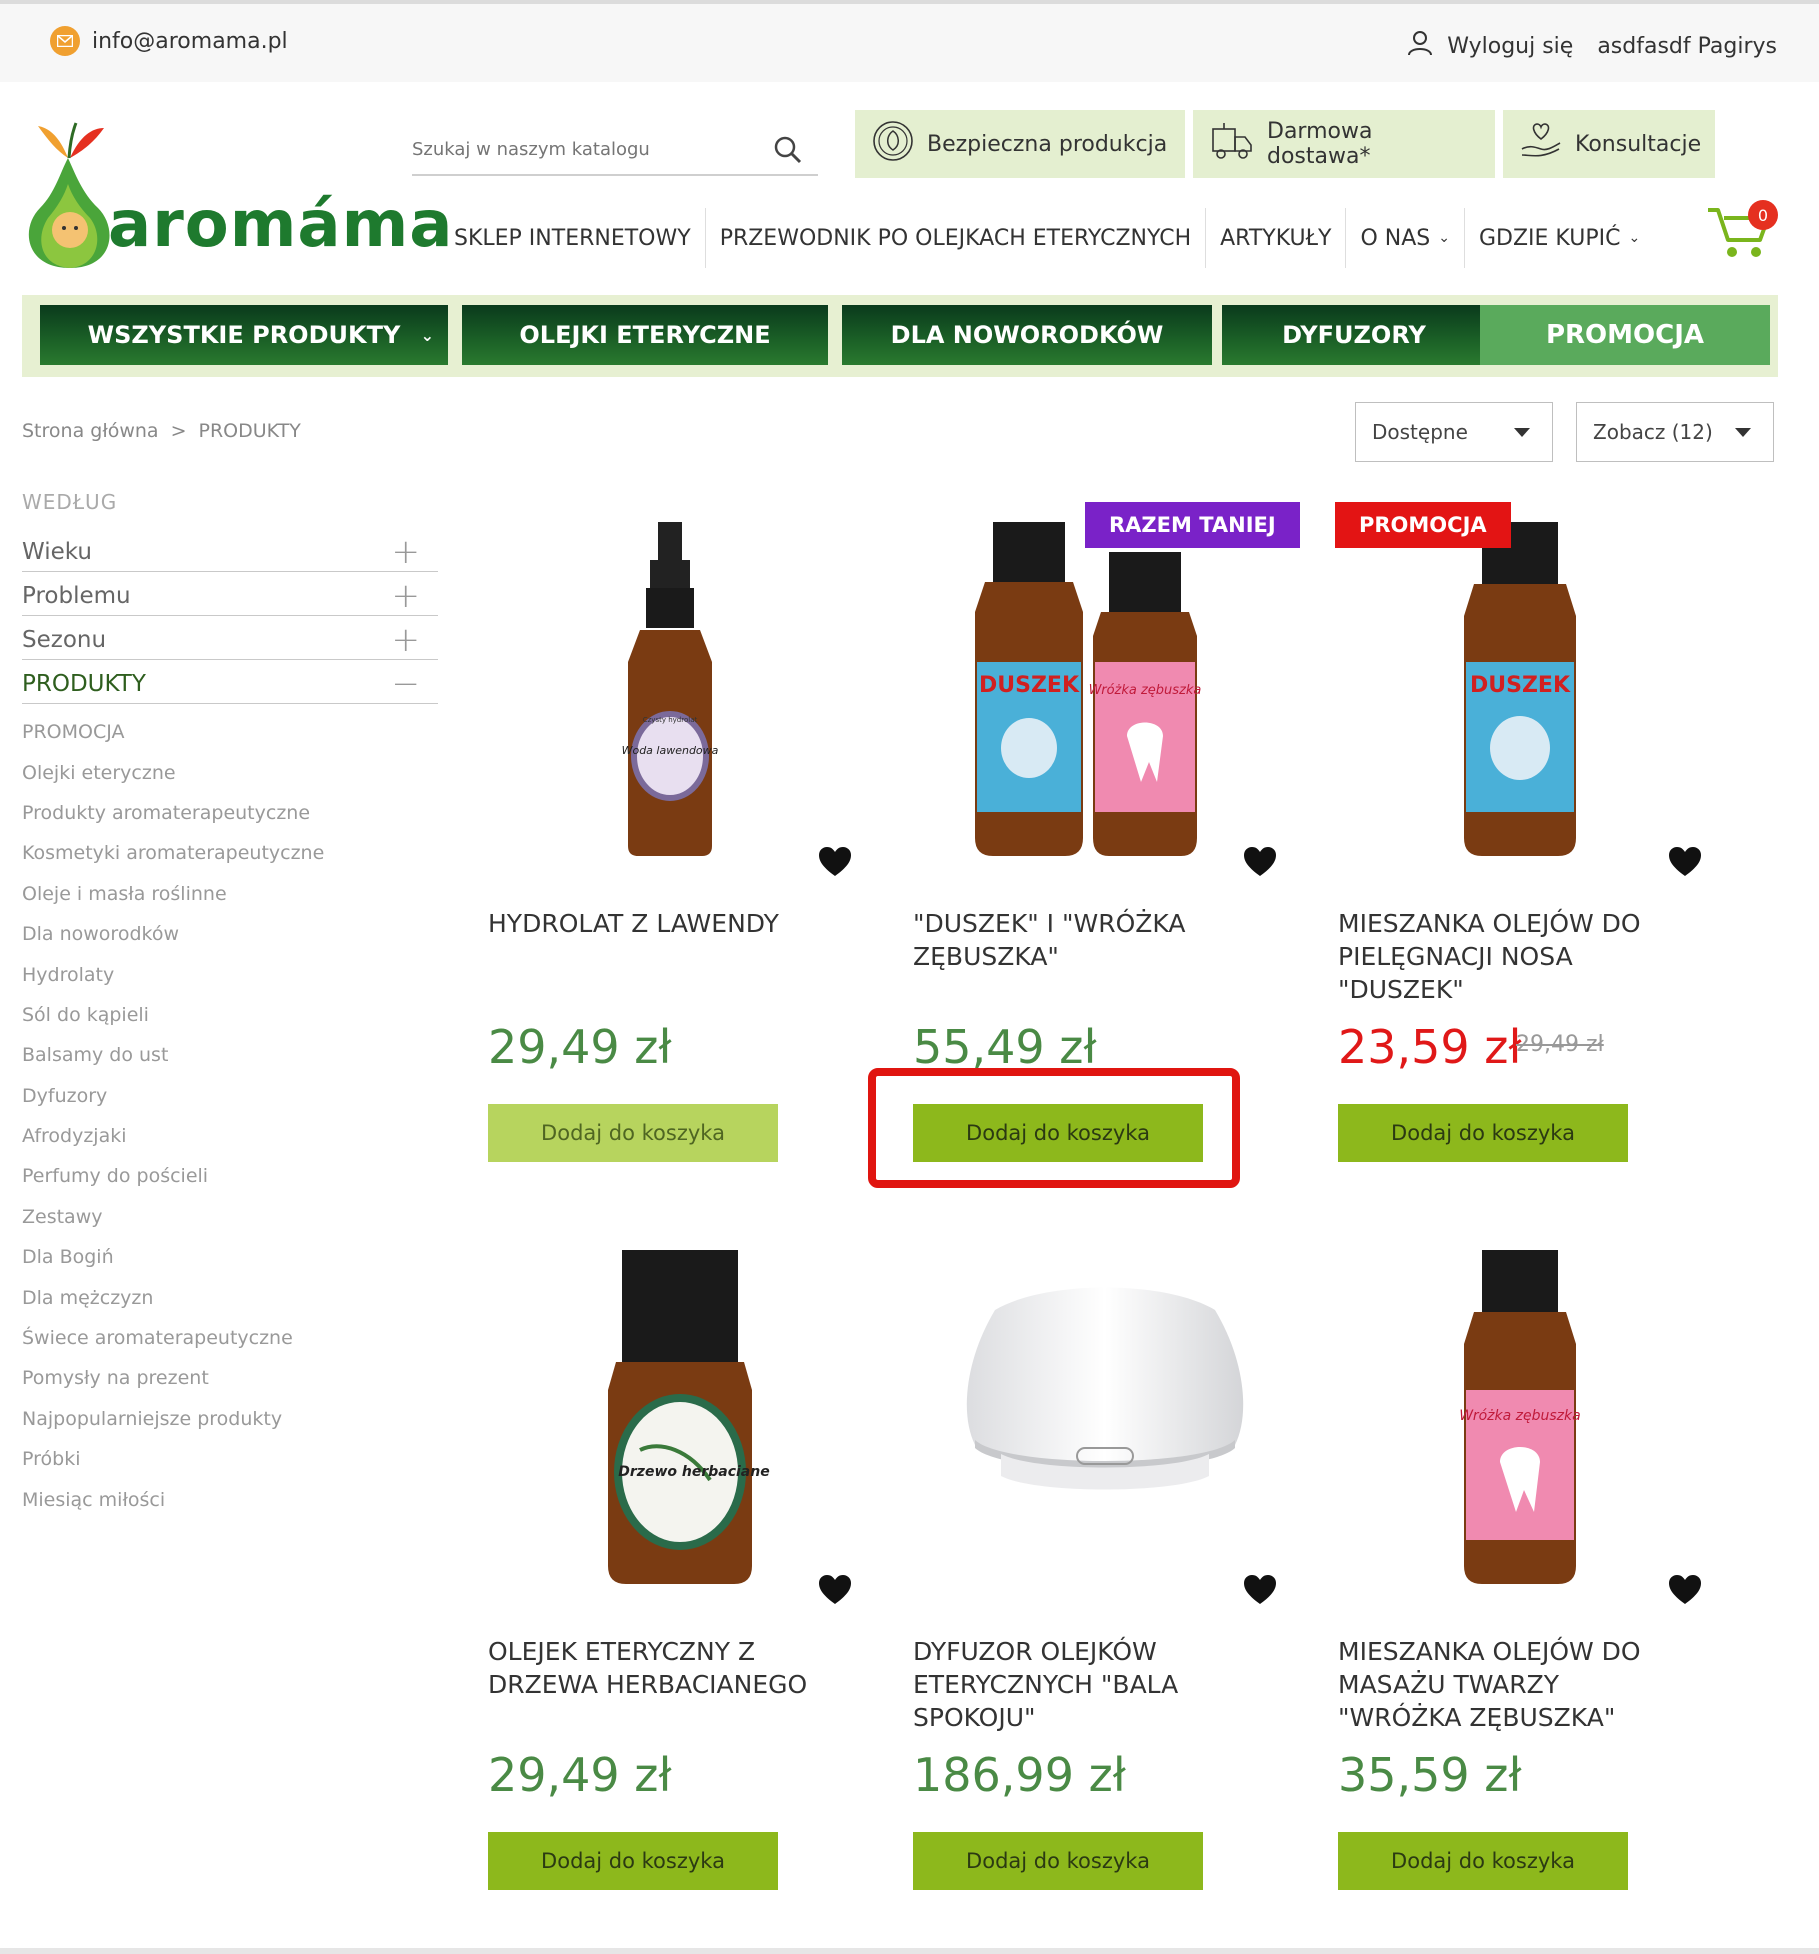 The height and width of the screenshot is (1954, 1819). What do you see at coordinates (173, 1419) in the screenshot?
I see `sidebar-link: Najpopularniejsze produkty` at bounding box center [173, 1419].